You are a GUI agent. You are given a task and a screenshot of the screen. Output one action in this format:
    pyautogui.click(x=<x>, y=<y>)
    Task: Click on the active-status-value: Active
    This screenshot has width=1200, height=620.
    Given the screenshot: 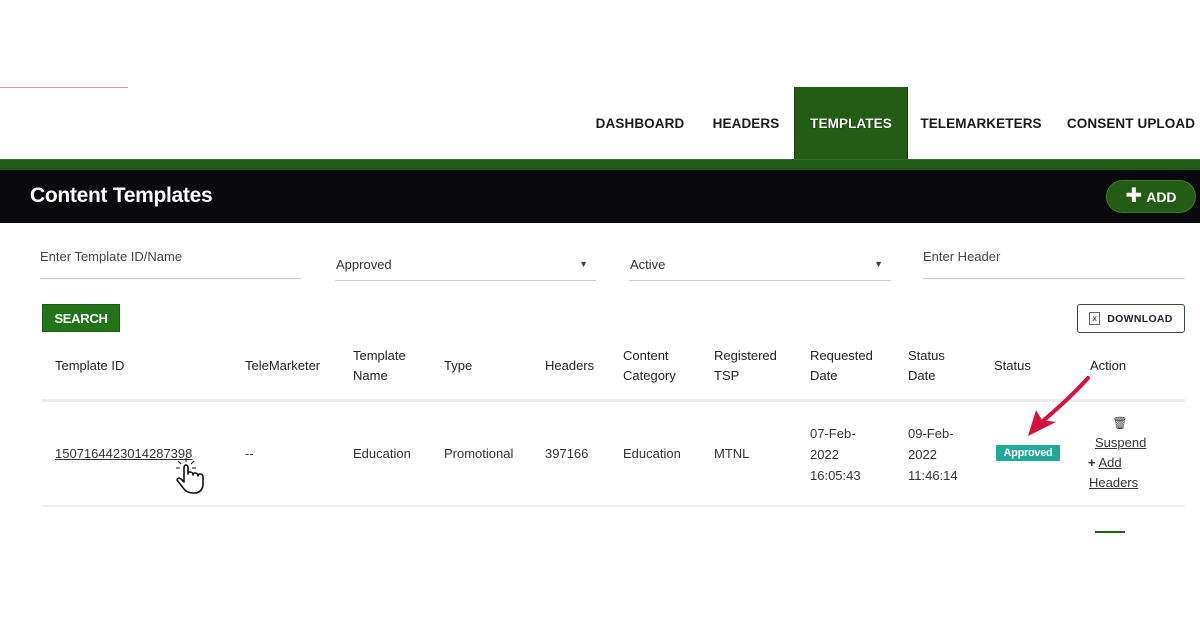 What is the action you would take?
    pyautogui.click(x=648, y=264)
    